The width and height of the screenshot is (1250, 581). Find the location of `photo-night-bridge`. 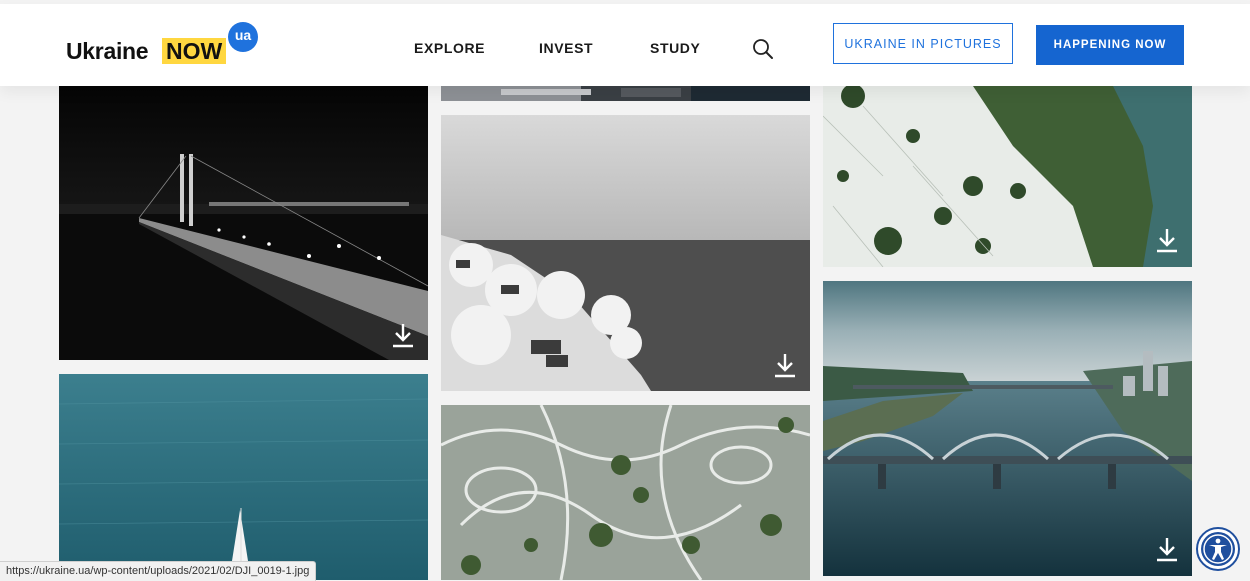

photo-night-bridge is located at coordinates (243, 223).